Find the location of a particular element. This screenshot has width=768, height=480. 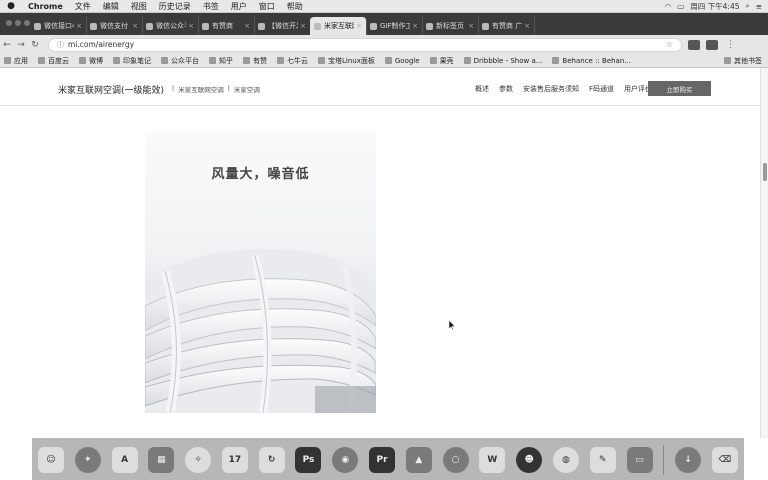

tab-2: 微信公众平台× is located at coordinates (170, 26).